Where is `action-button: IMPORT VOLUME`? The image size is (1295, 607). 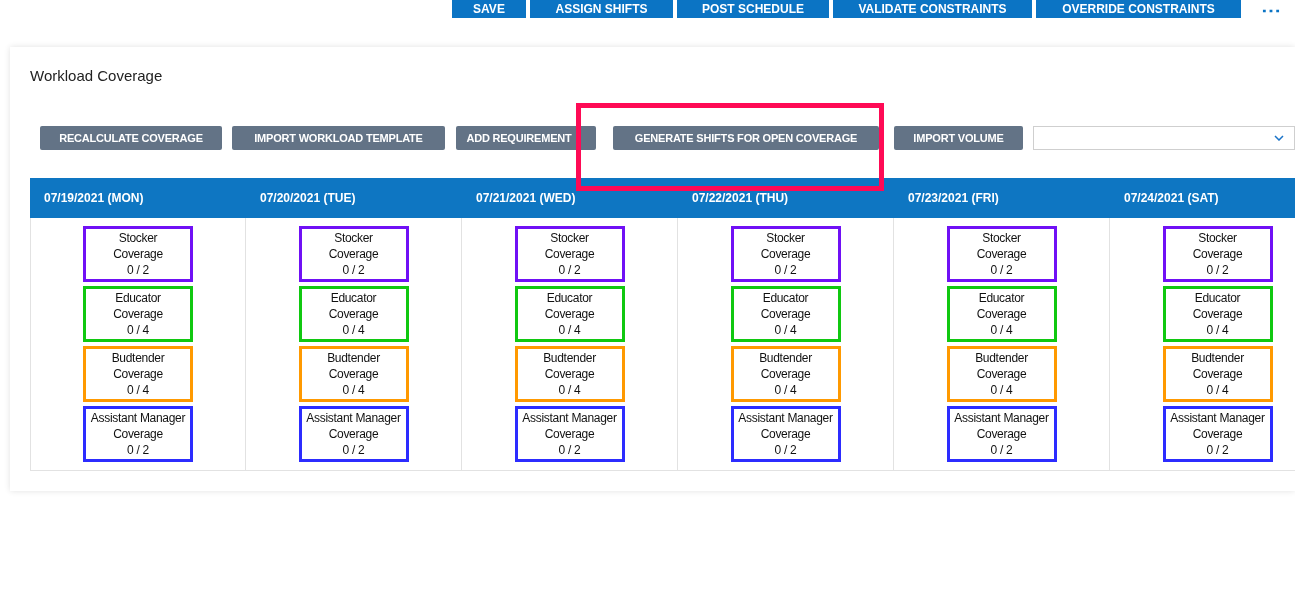
action-button: IMPORT VOLUME is located at coordinates (958, 138).